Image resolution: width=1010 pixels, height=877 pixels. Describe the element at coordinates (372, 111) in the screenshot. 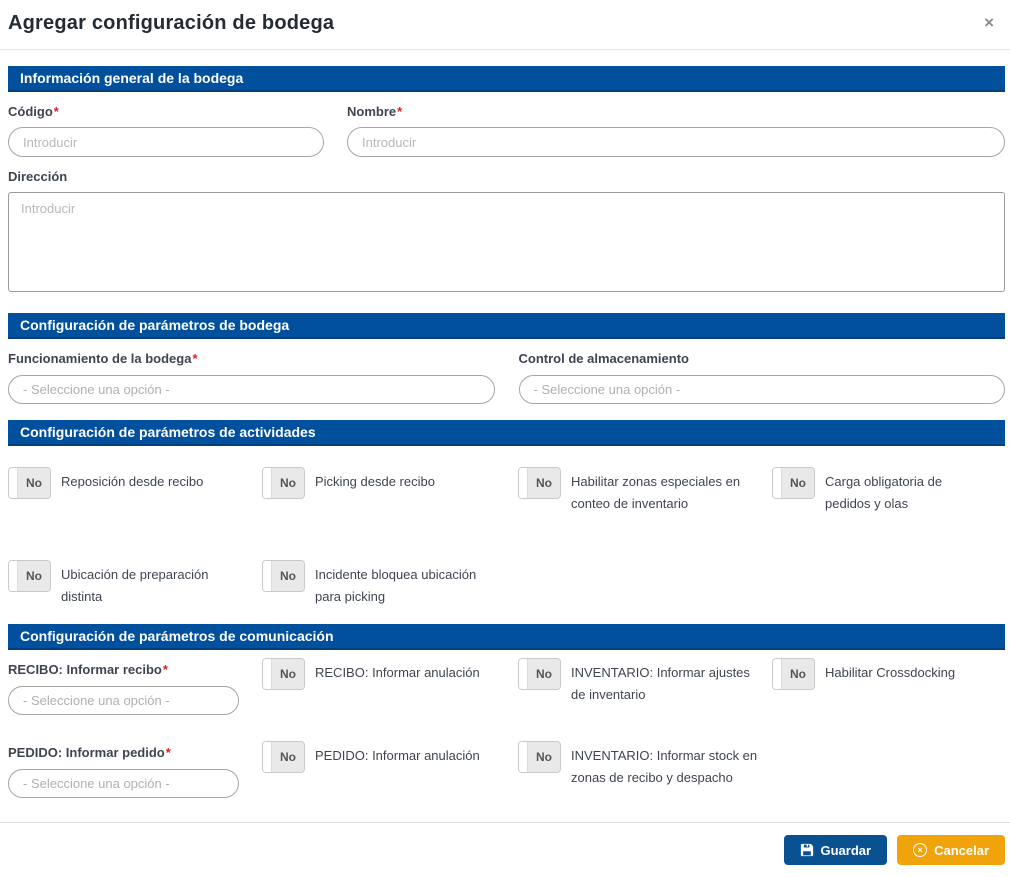

I see `nombre-label-text: Nombre` at that location.